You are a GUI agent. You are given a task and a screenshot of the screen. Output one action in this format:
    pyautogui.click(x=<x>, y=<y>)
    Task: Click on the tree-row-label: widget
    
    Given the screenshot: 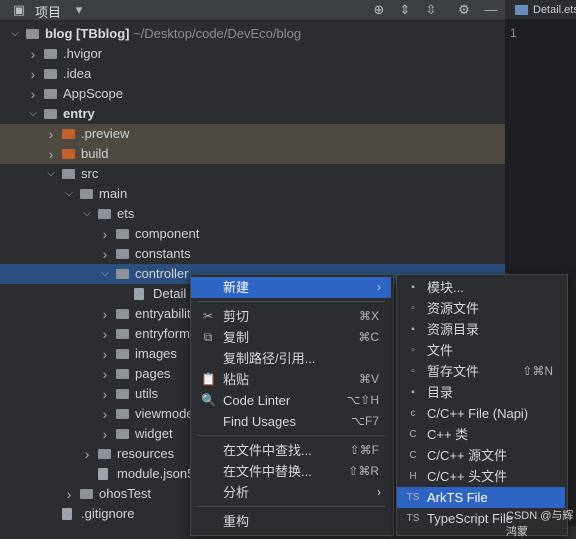 What is the action you would take?
    pyautogui.click(x=154, y=433)
    